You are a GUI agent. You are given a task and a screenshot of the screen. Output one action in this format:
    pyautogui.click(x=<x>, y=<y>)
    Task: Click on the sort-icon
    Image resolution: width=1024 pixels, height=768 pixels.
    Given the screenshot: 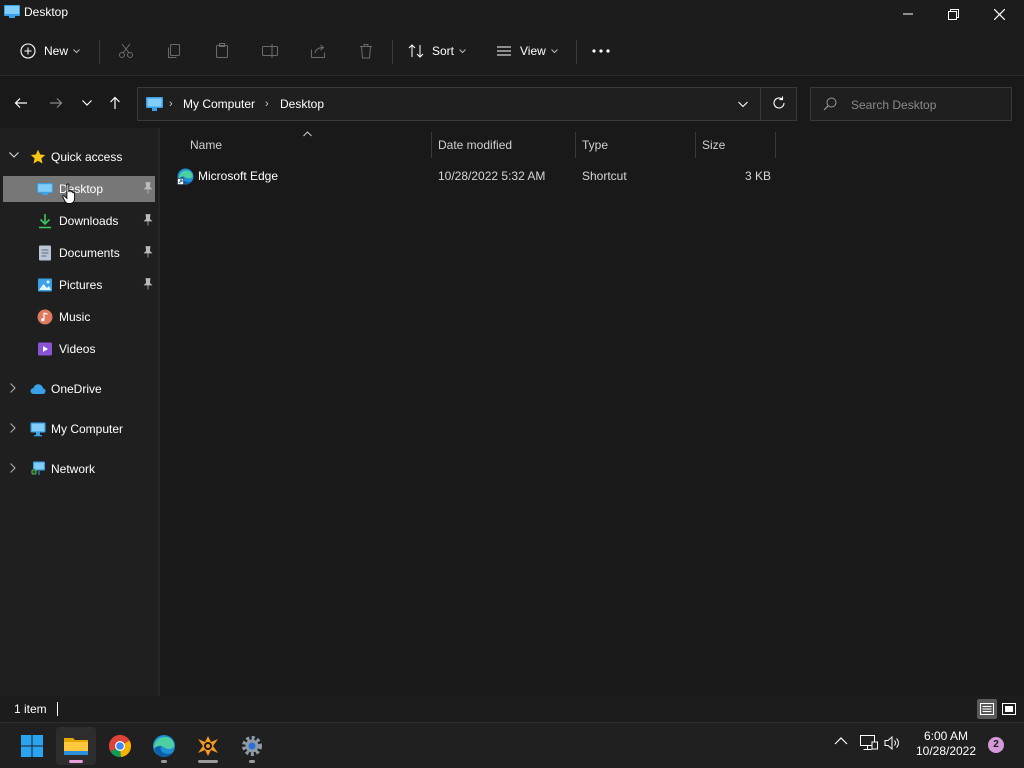 What is the action you would take?
    pyautogui.click(x=416, y=51)
    